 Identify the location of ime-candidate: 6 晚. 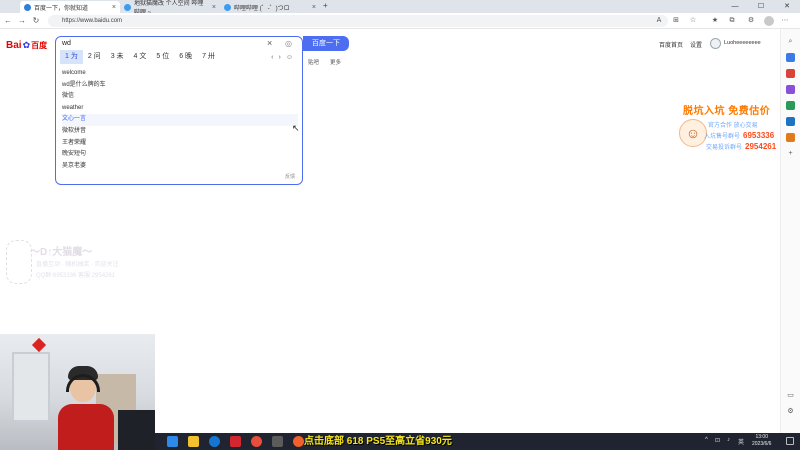
(185, 57).